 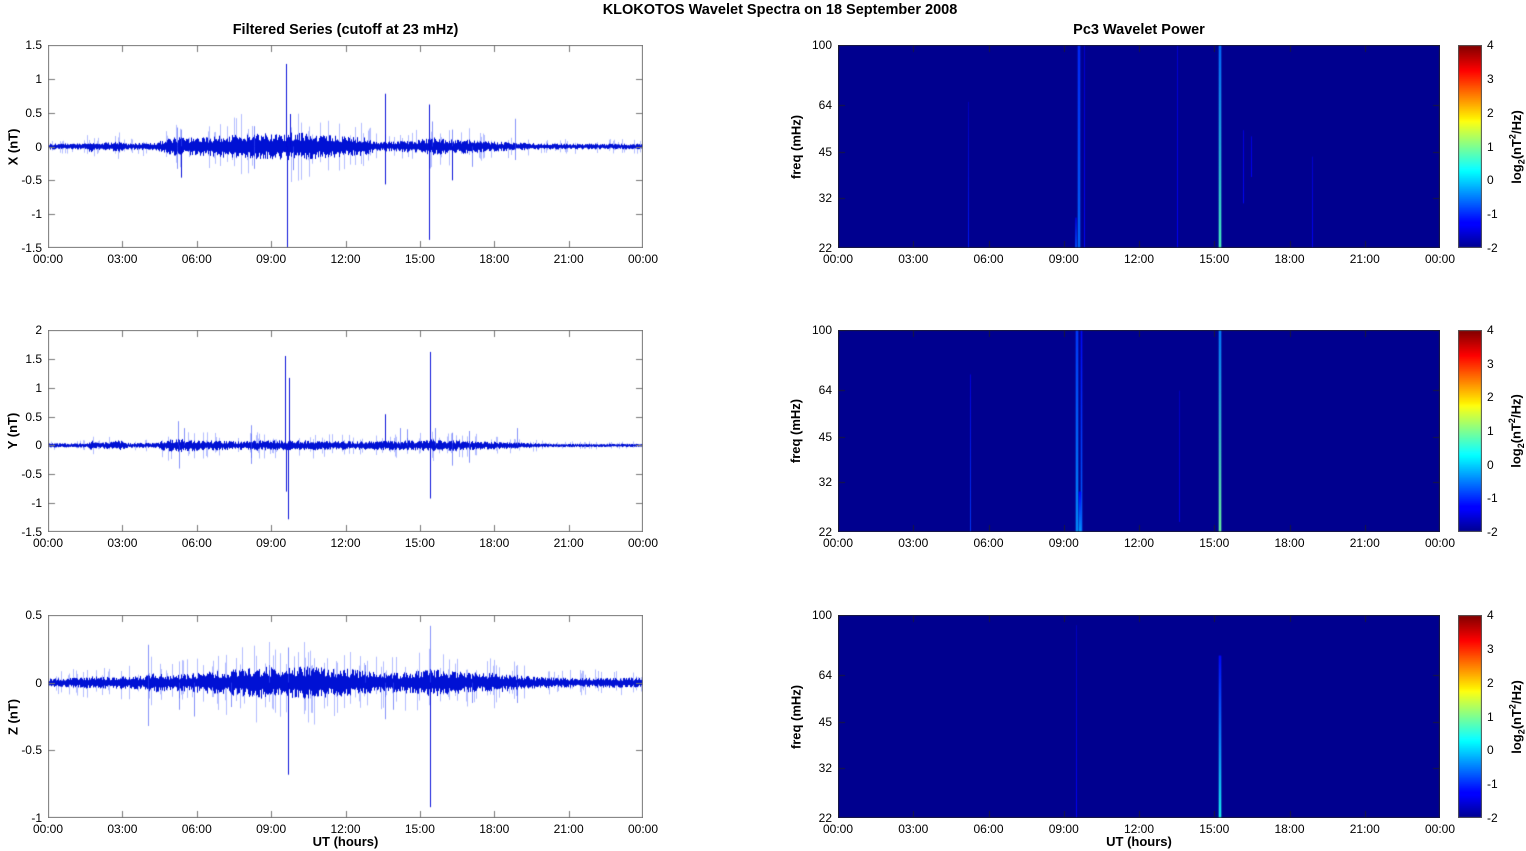 I want to click on y-tick-label: 0.5, so click(x=33, y=416).